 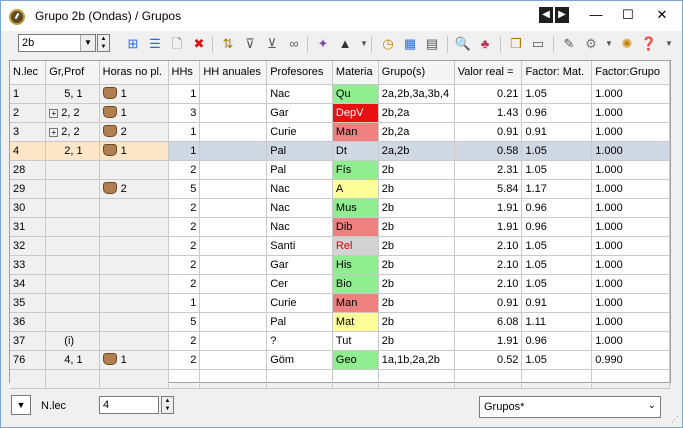 What do you see at coordinates (28, 322) in the screenshot?
I see `cell-nlec: 36` at bounding box center [28, 322].